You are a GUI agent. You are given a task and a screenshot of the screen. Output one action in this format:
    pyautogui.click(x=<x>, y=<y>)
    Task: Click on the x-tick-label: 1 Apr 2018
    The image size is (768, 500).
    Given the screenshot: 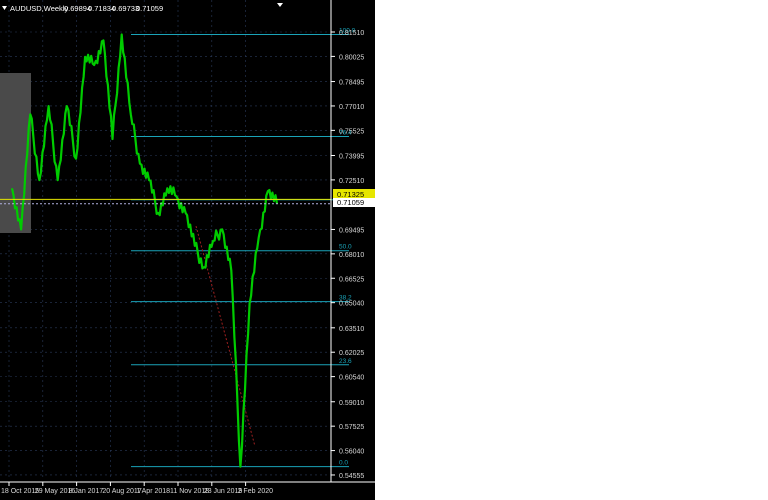 What is the action you would take?
    pyautogui.click(x=153, y=491)
    